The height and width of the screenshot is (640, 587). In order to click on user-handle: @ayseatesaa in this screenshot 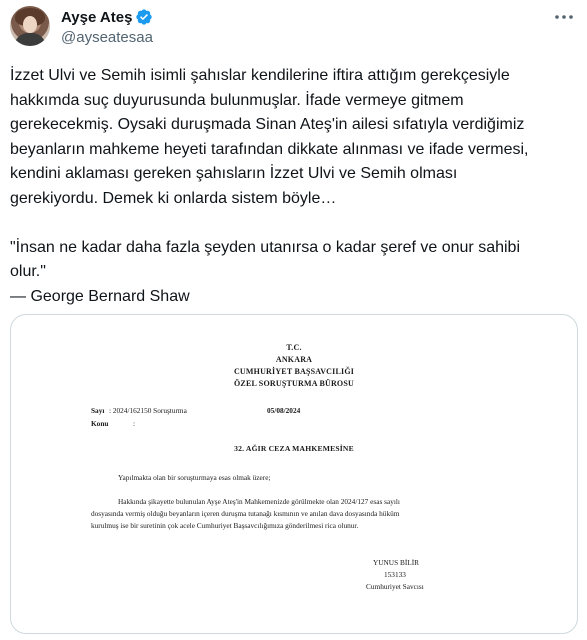, I will do `click(107, 37)`.